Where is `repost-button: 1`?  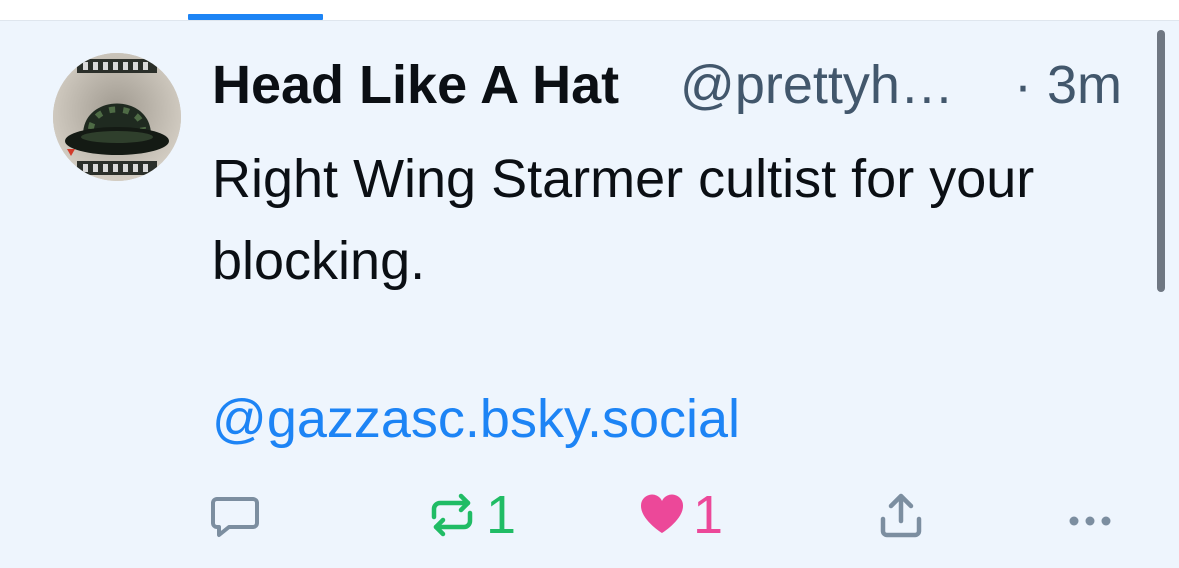
repost-button: 1 is located at coordinates (470, 515).